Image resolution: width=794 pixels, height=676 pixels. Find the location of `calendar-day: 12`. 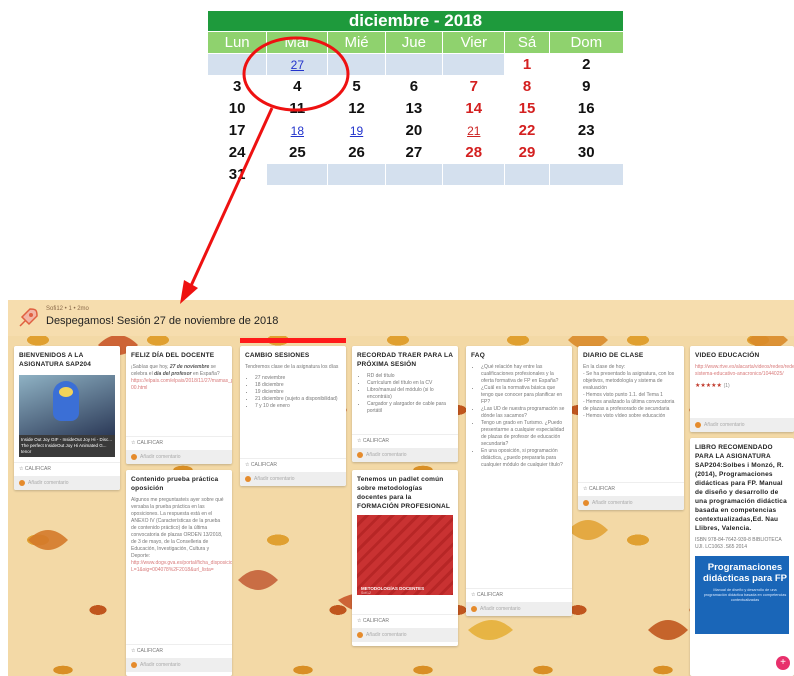

calendar-day: 12 is located at coordinates (356, 108).